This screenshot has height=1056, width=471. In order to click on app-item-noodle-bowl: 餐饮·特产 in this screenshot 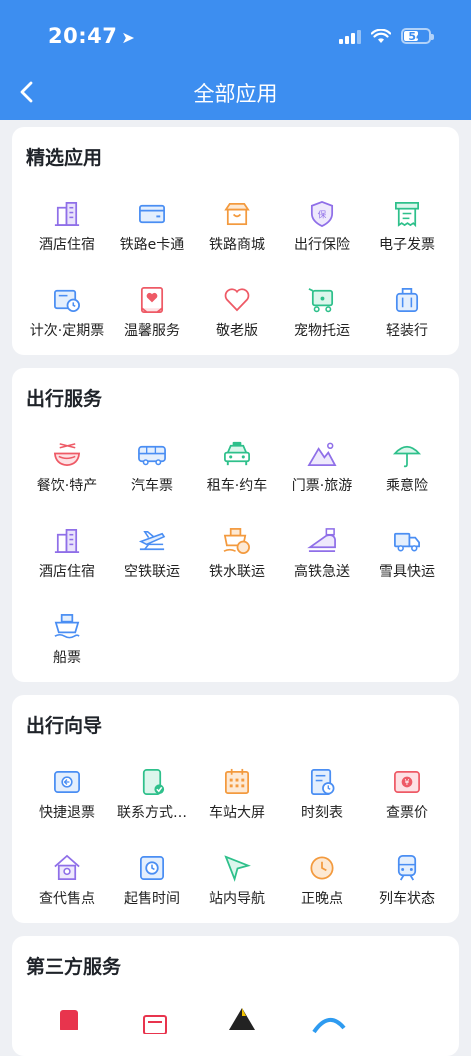, I will do `click(67, 470)`.